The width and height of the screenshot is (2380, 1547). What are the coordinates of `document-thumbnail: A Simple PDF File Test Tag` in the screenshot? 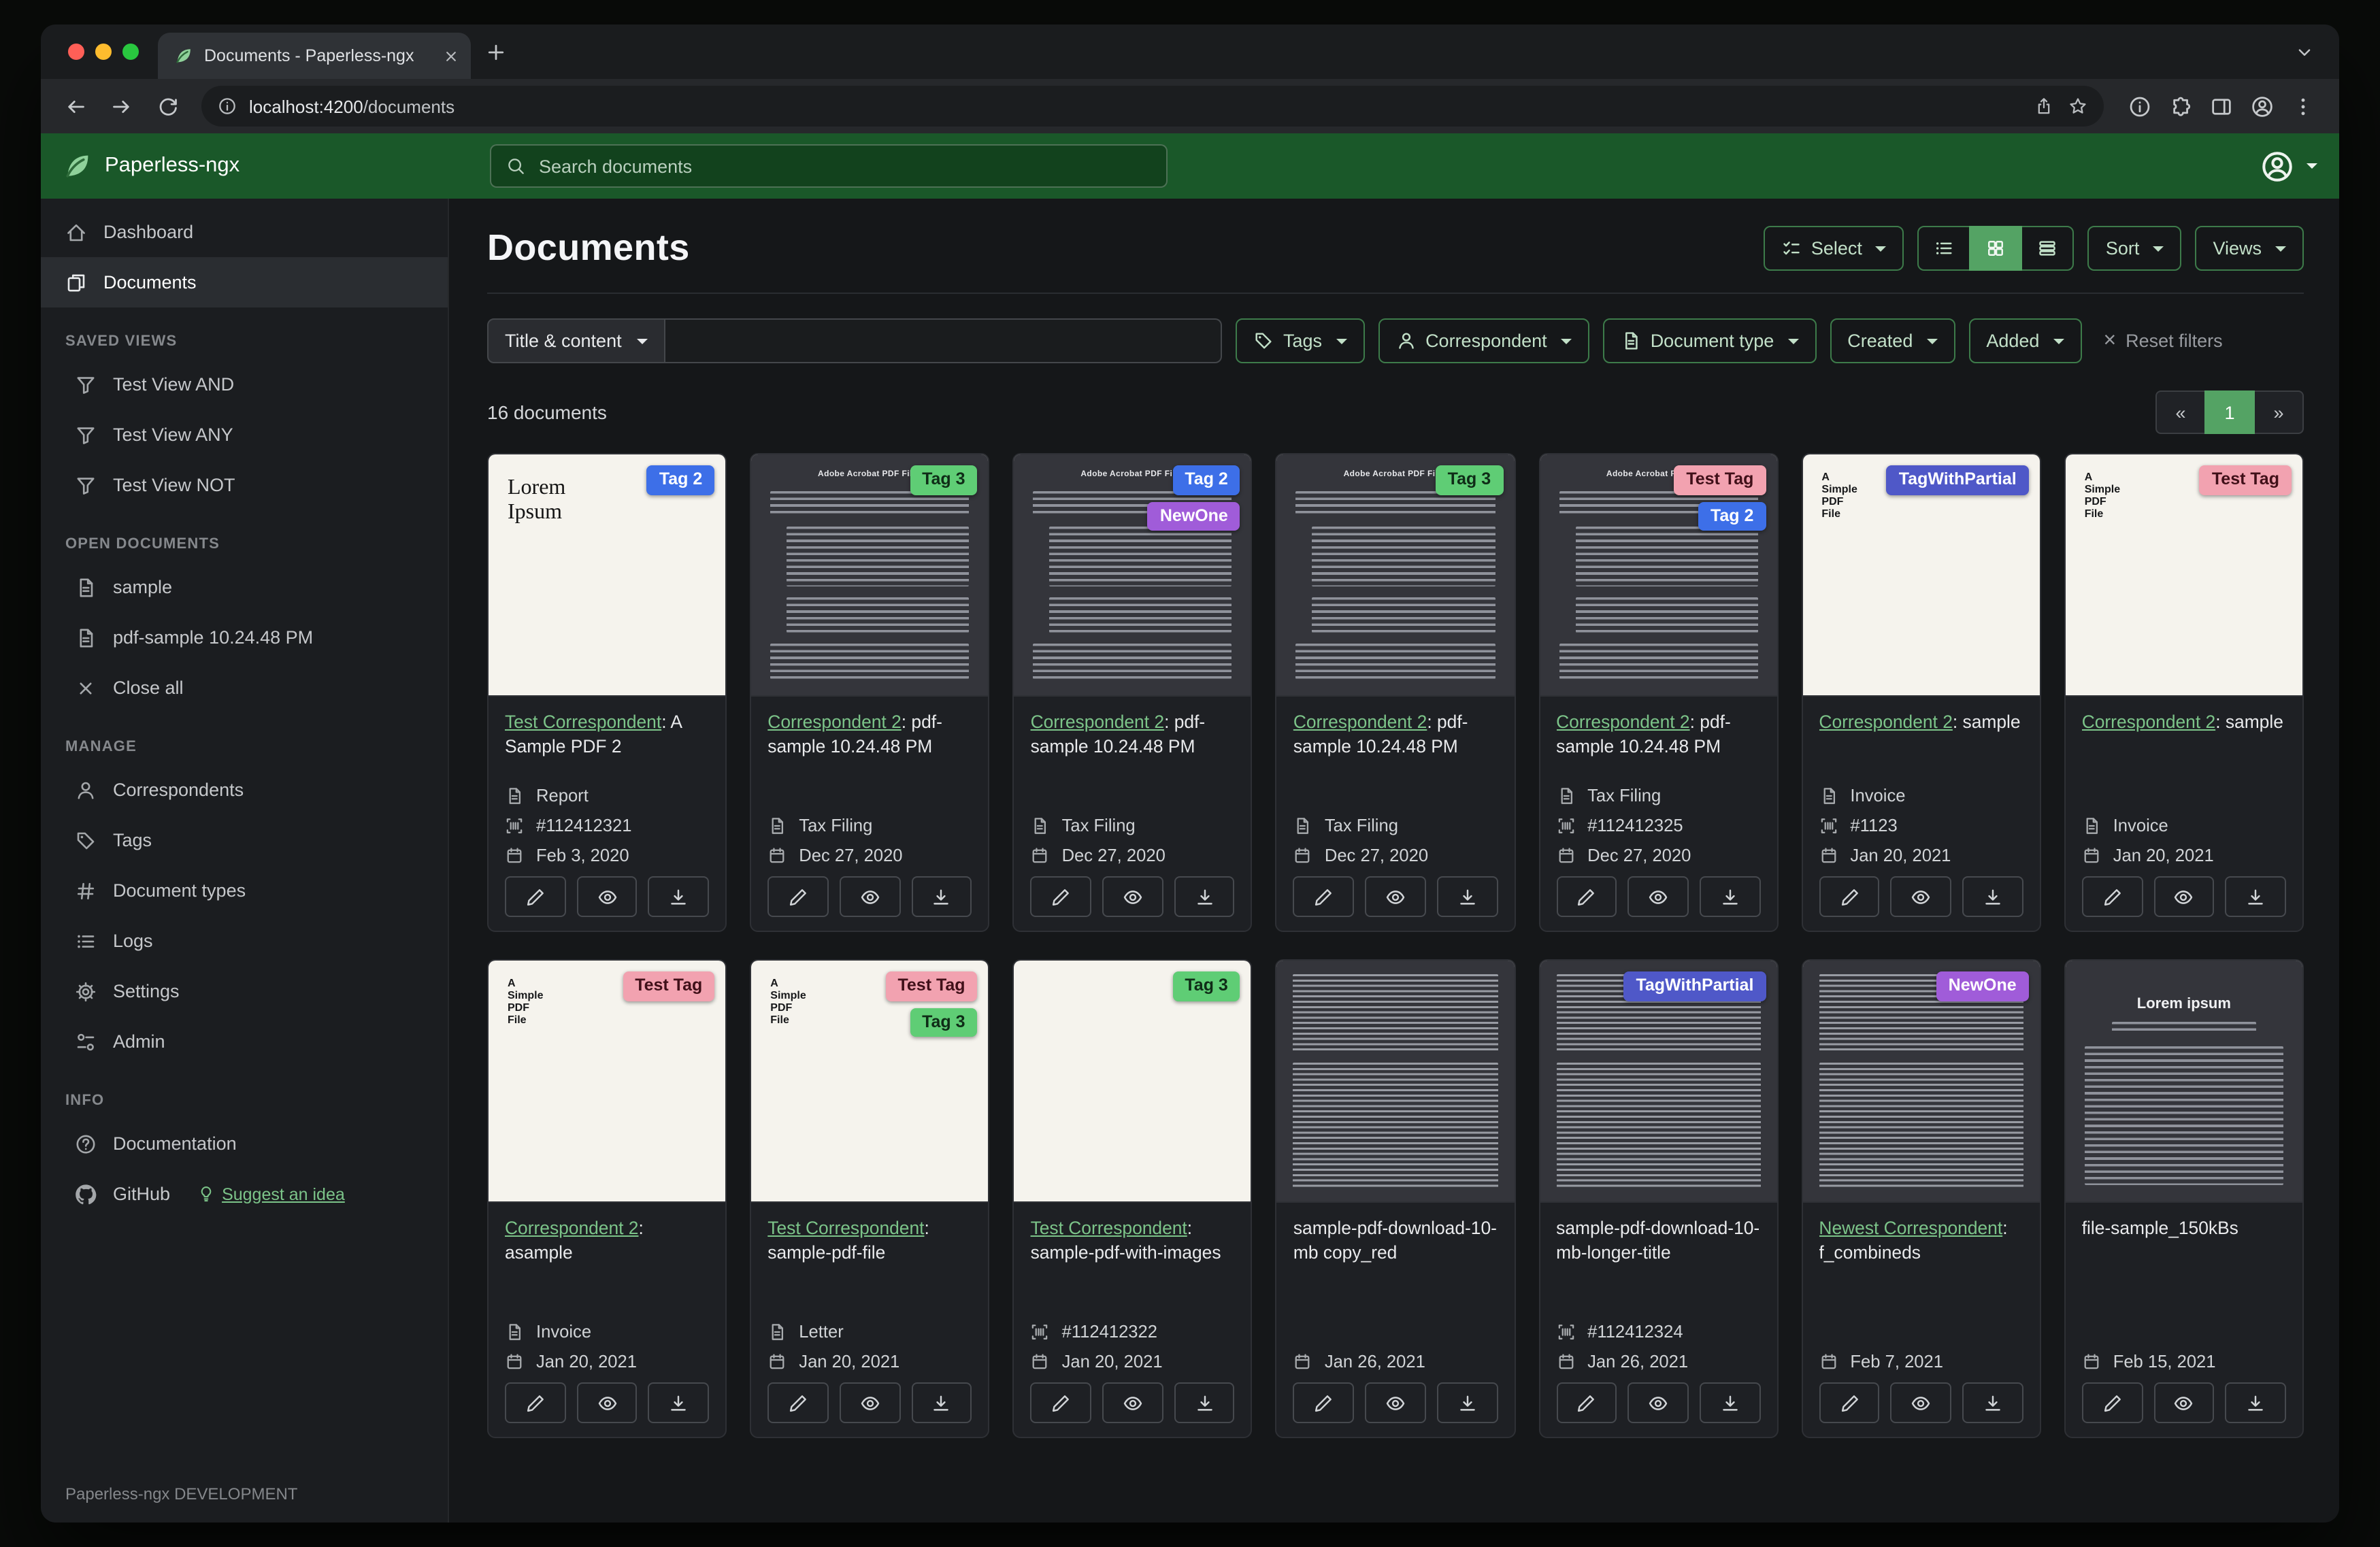 It's located at (2183, 576).